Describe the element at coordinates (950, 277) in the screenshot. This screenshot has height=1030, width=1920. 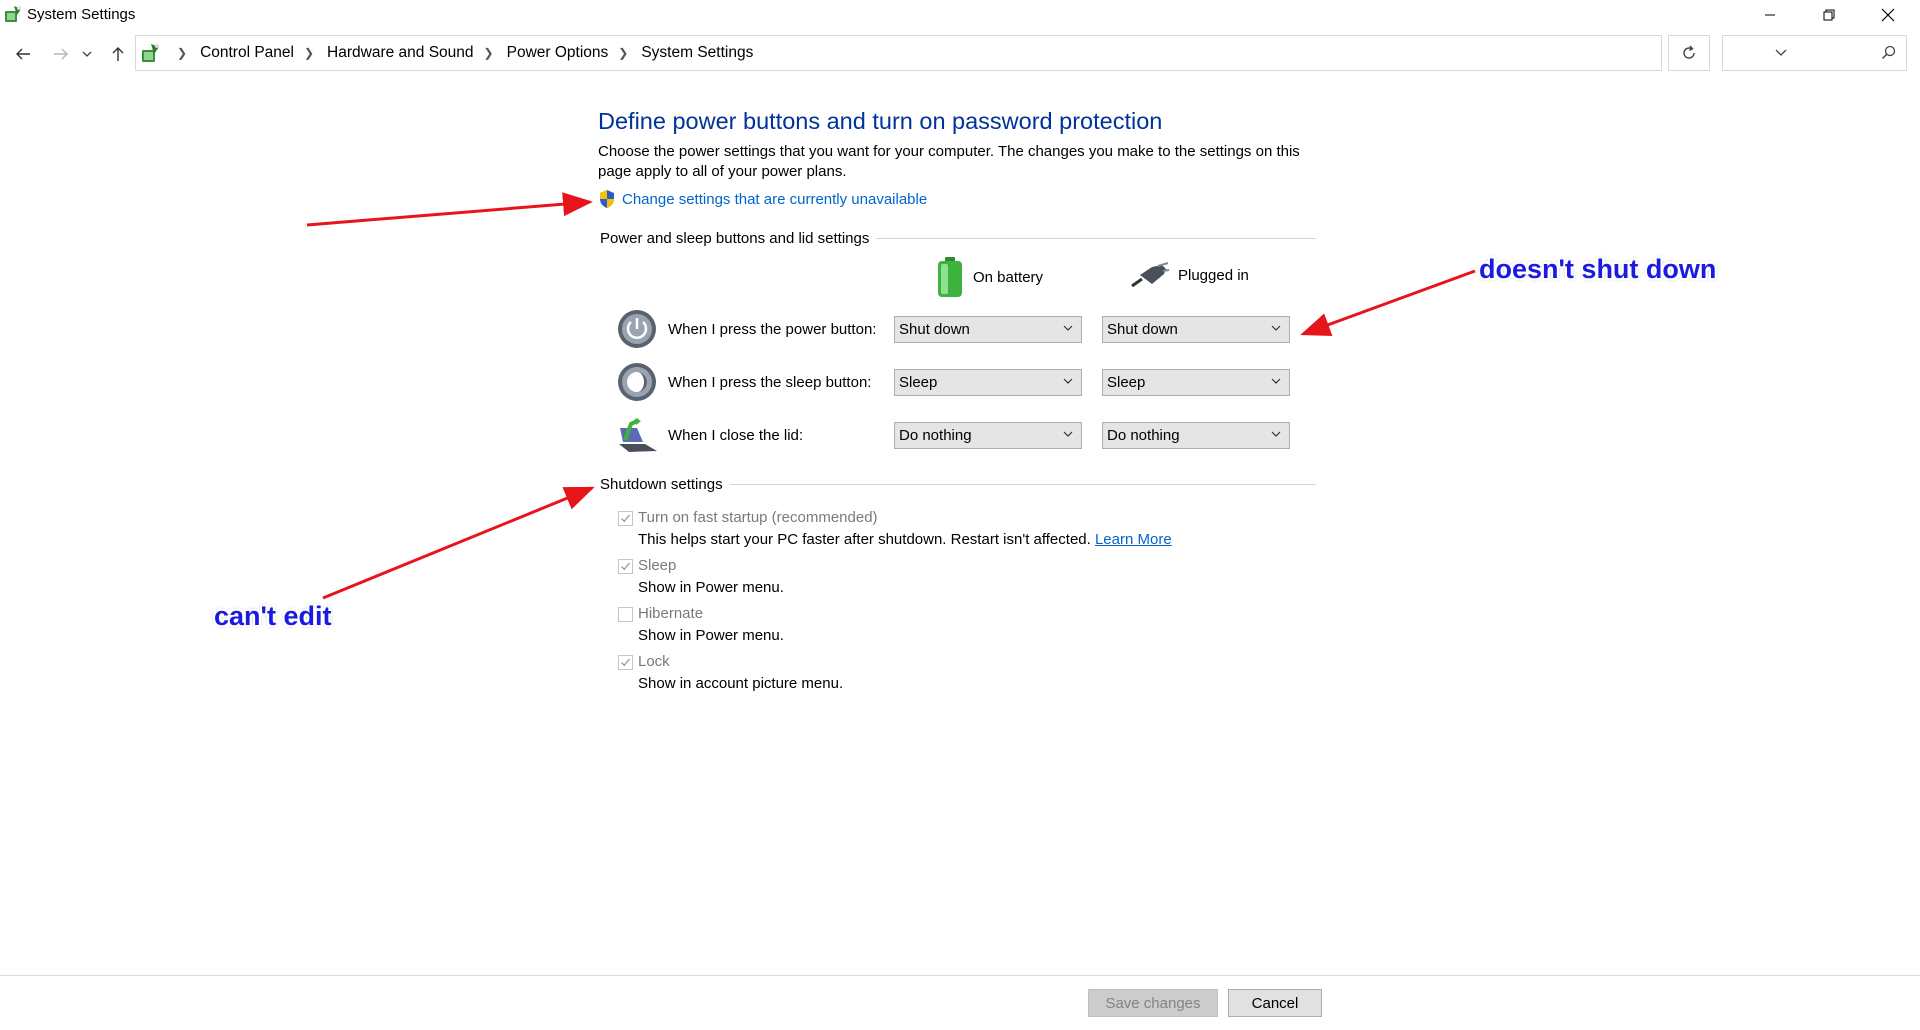
I see `battery-icon` at that location.